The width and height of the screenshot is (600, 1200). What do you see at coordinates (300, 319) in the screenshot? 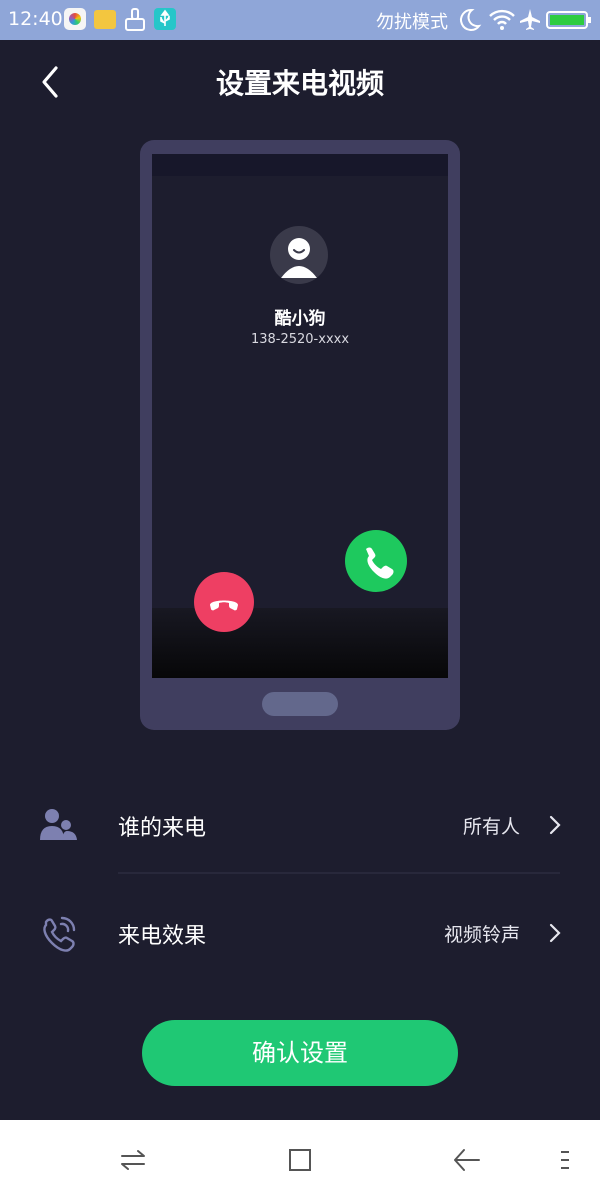
I see `caller-name: 酷小狗` at bounding box center [300, 319].